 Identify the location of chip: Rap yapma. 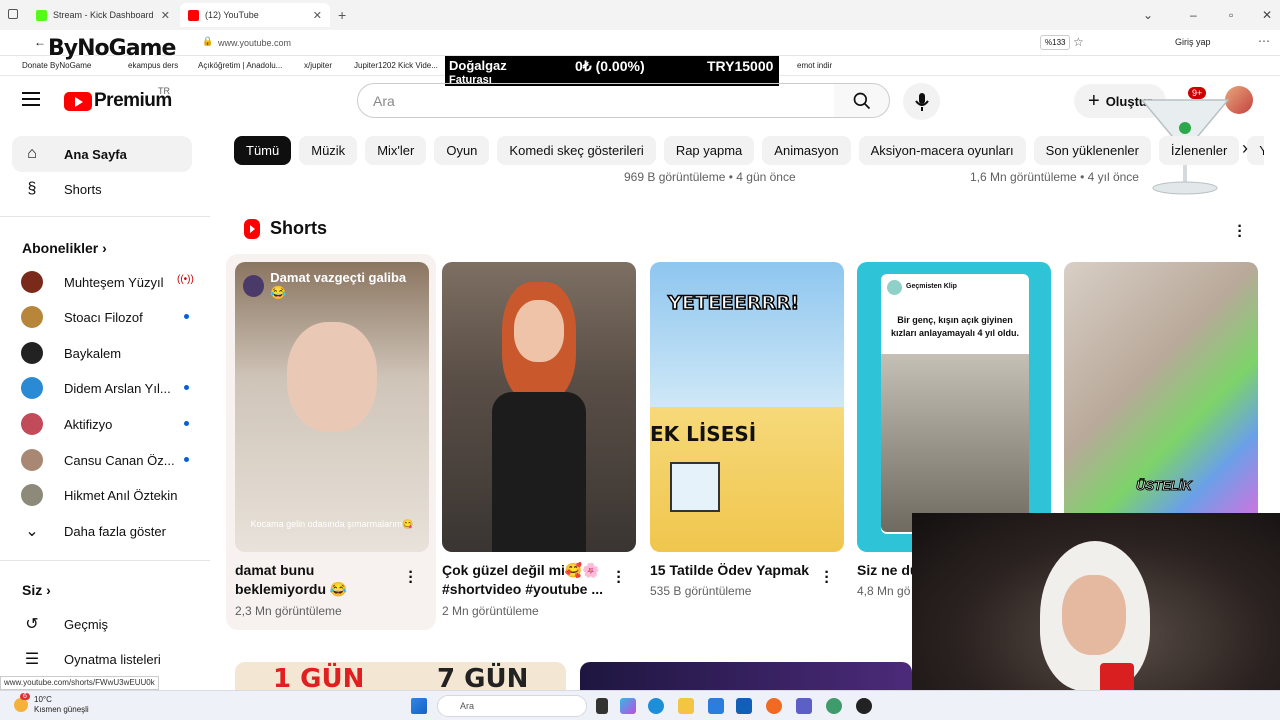
(709, 150).